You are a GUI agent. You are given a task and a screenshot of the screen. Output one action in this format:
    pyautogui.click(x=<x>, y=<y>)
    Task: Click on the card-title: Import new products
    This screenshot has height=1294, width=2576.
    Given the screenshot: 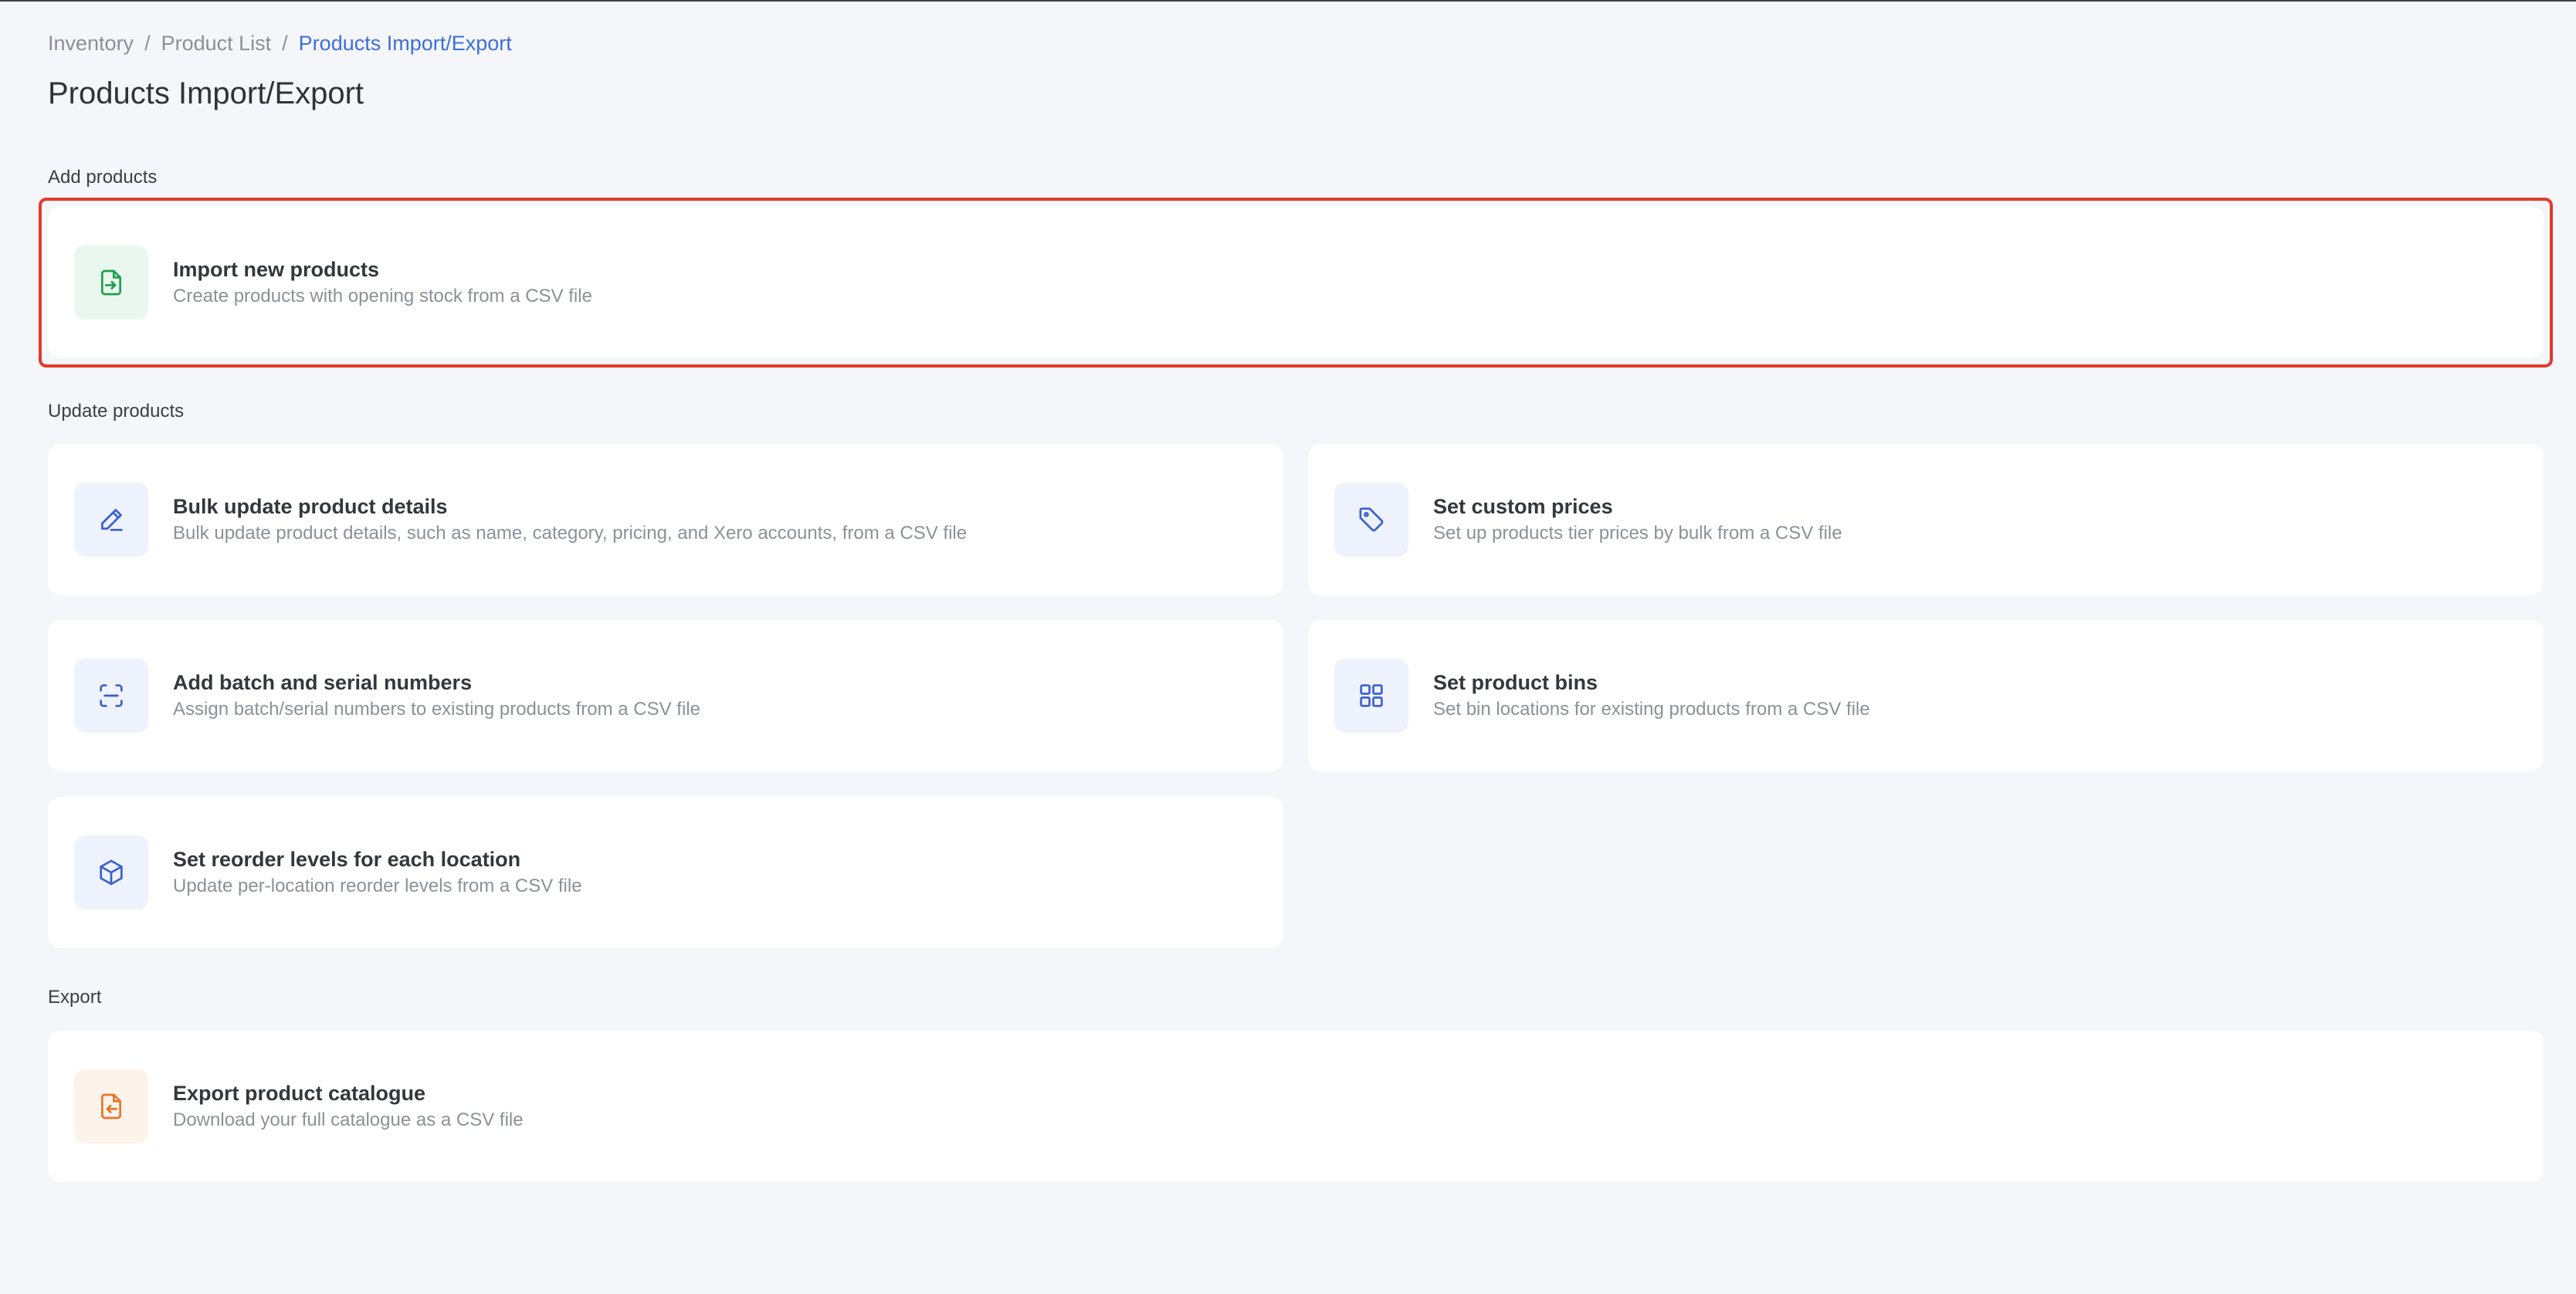 What is the action you would take?
    pyautogui.click(x=276, y=269)
    